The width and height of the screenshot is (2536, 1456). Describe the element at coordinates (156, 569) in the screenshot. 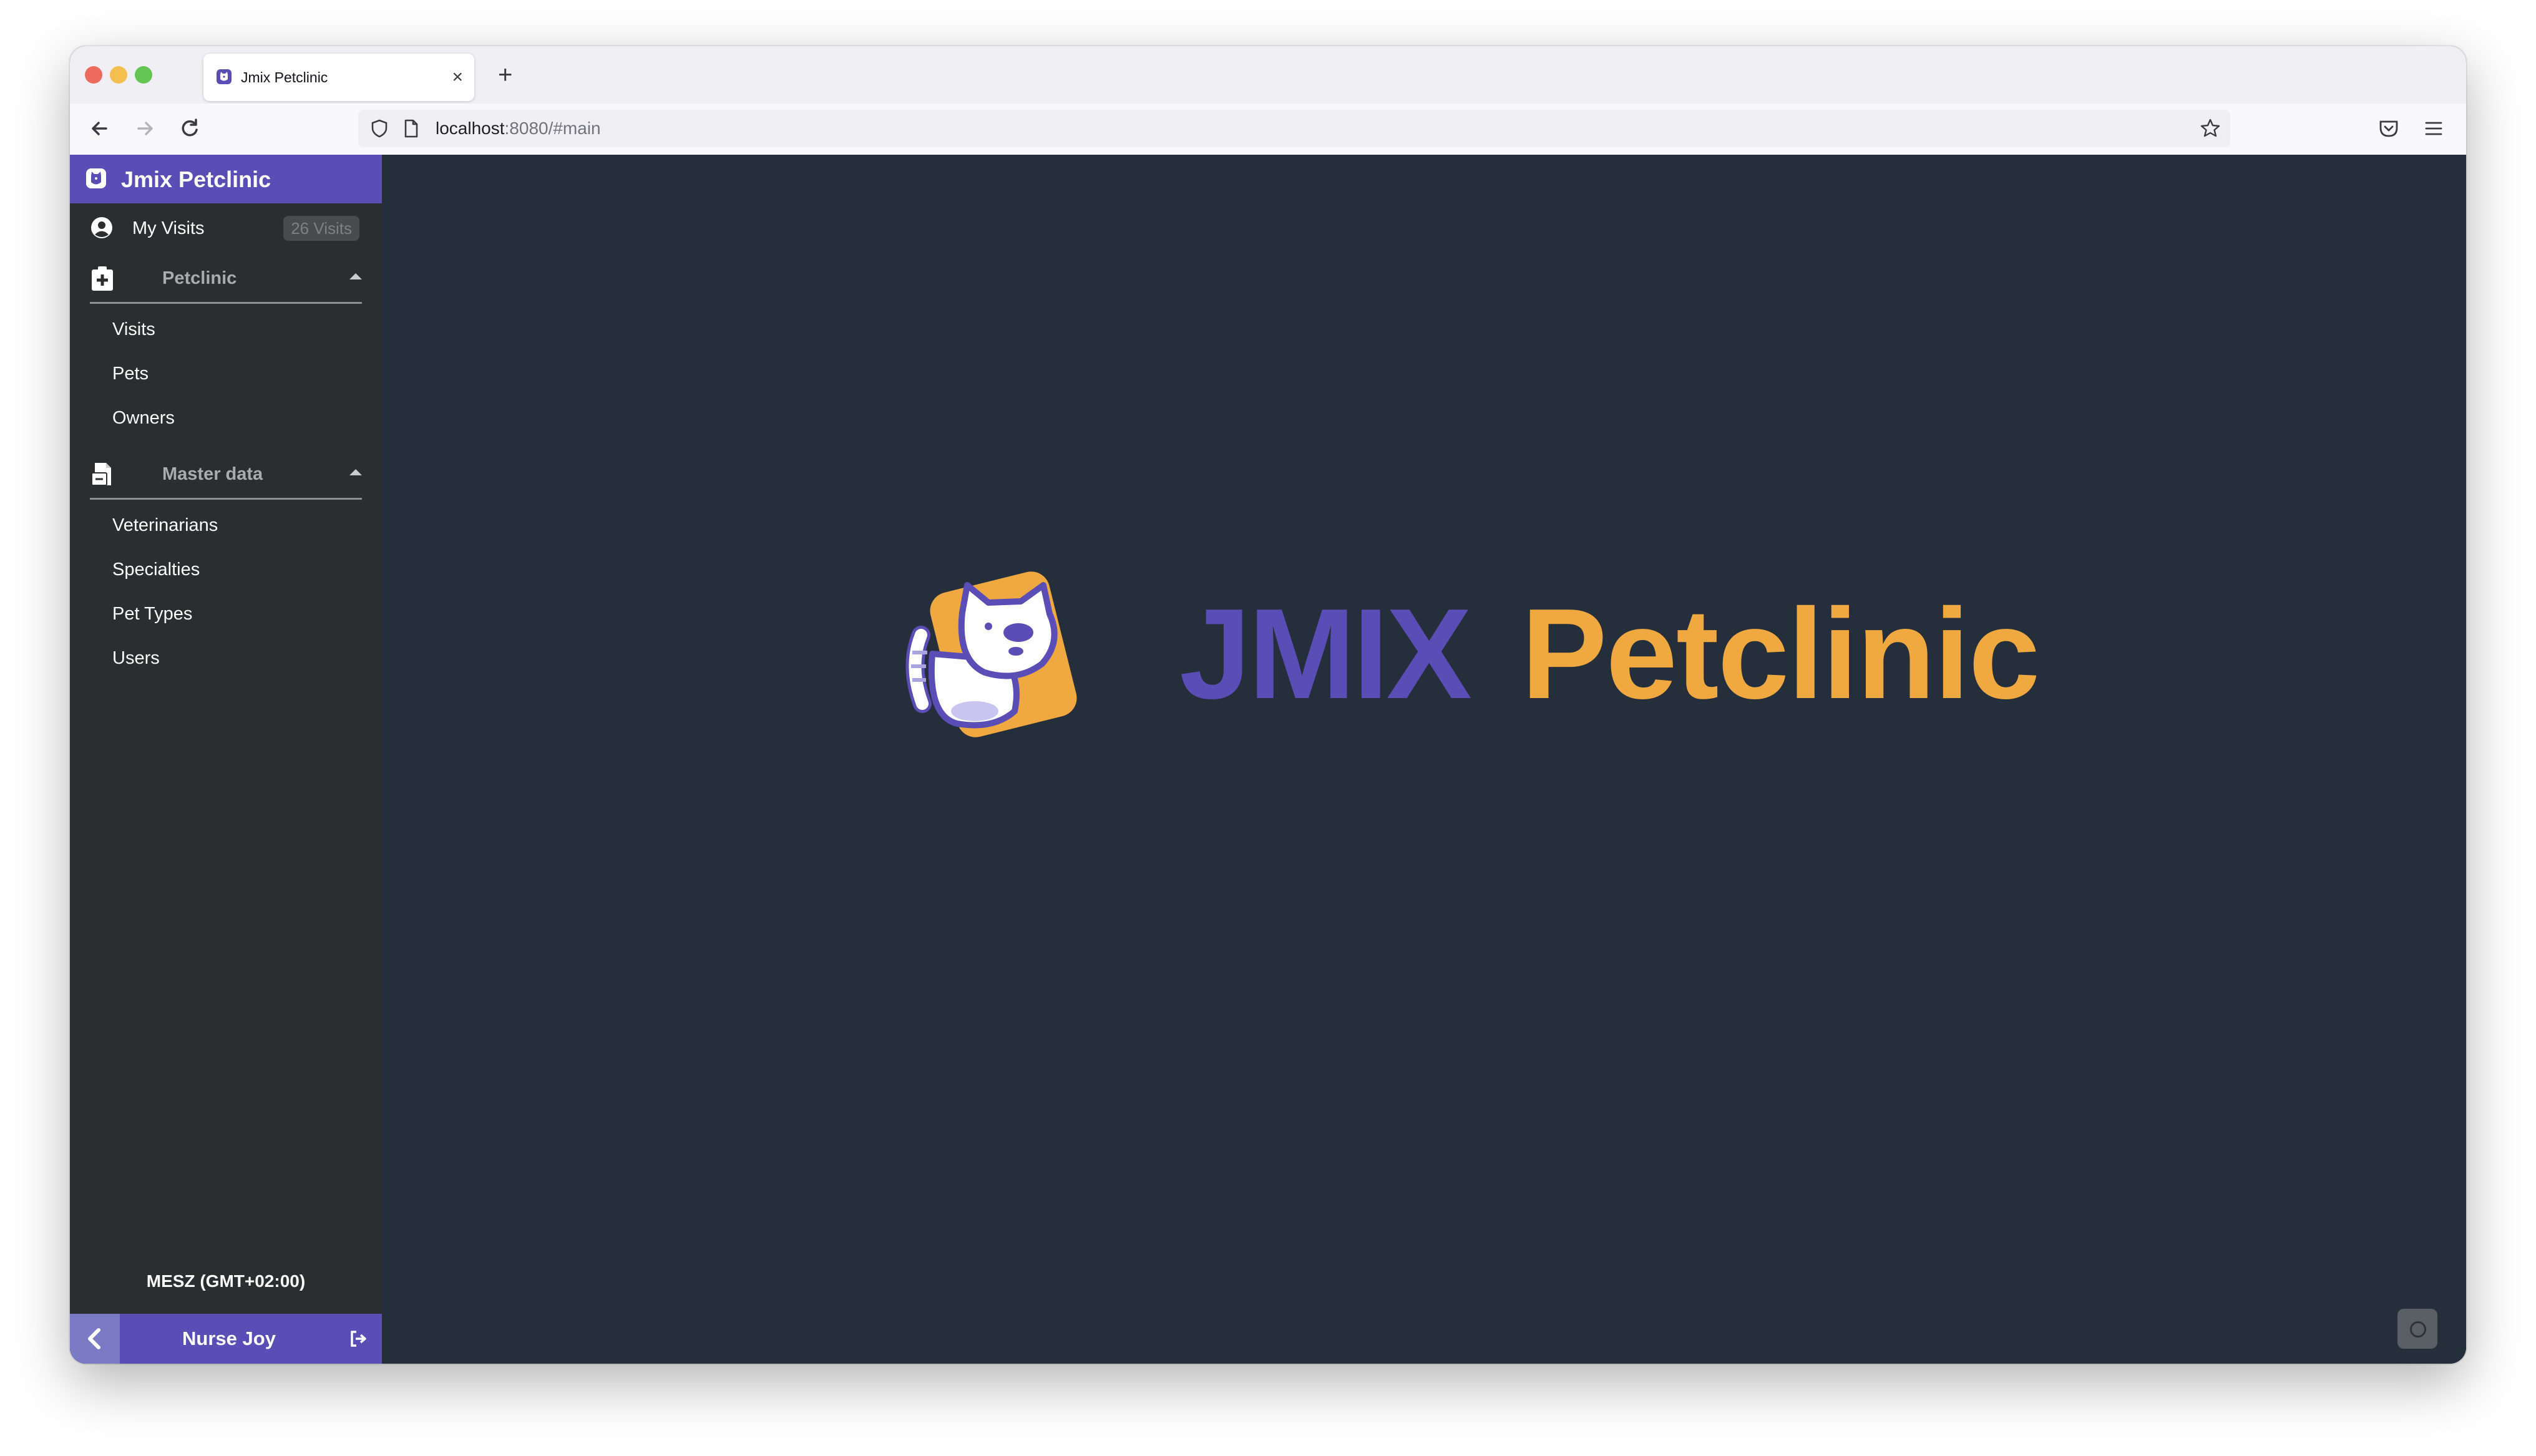

I see `sidebar-item-specialties: Specialties` at that location.